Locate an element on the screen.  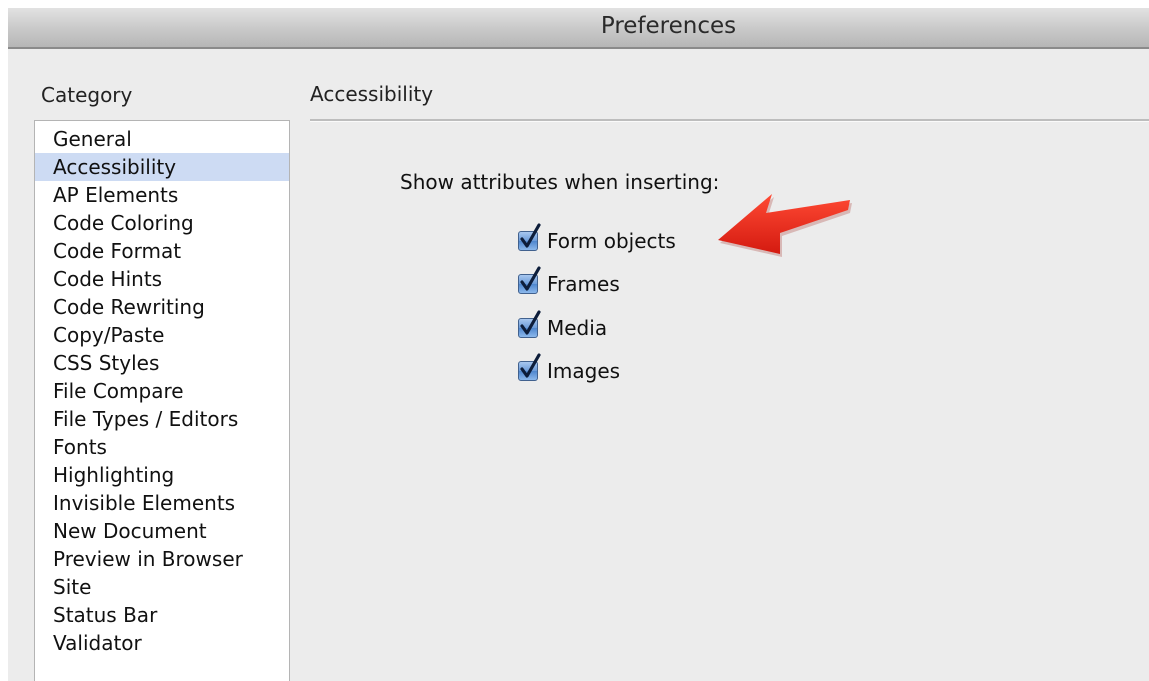
category-item-highlighting: Highlighting is located at coordinates (162, 475).